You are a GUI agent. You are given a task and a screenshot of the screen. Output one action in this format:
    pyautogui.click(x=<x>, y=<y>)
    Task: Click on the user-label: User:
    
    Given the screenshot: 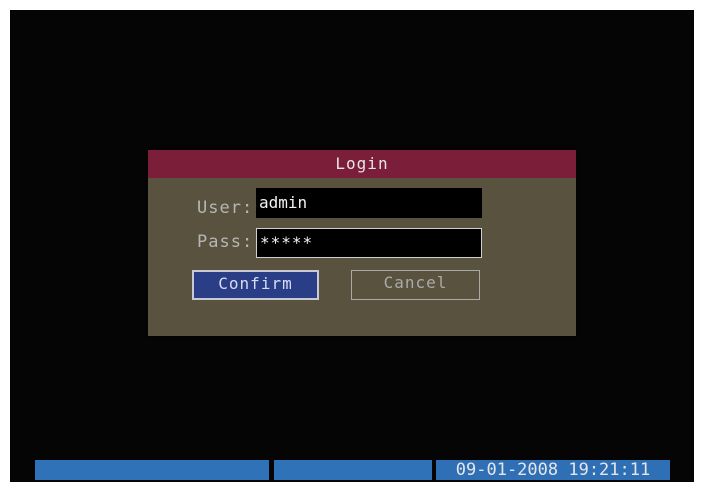 What is the action you would take?
    pyautogui.click(x=225, y=208)
    